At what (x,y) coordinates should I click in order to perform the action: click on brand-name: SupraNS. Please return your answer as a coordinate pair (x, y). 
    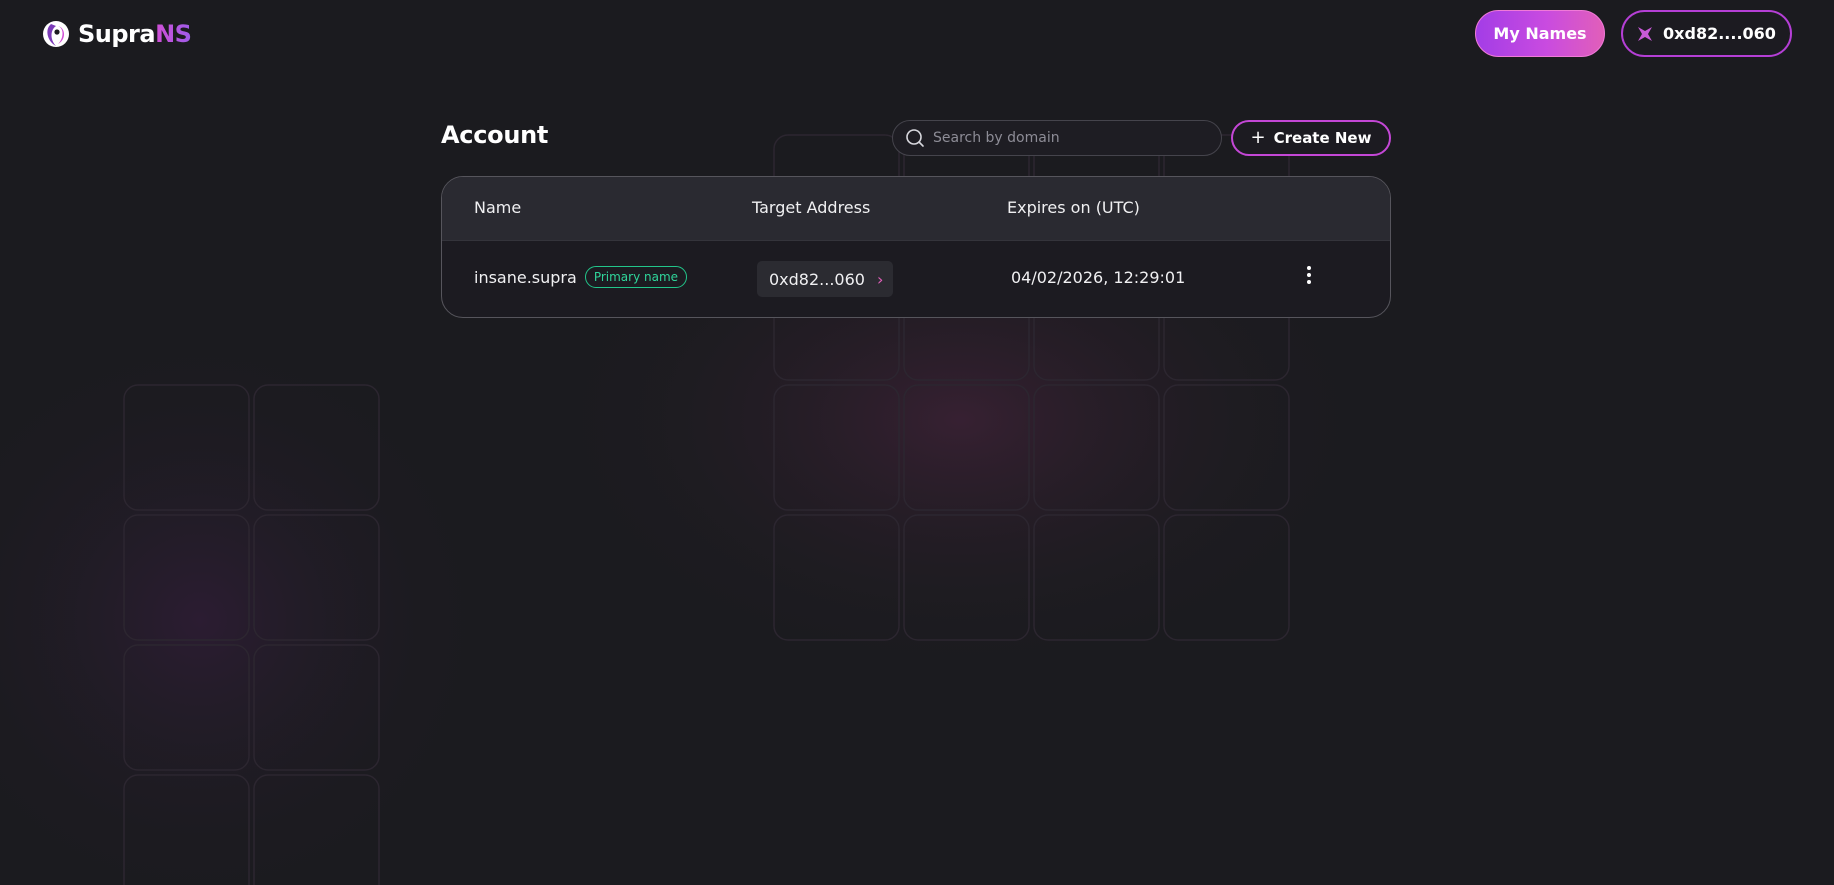
    Looking at the image, I should click on (135, 34).